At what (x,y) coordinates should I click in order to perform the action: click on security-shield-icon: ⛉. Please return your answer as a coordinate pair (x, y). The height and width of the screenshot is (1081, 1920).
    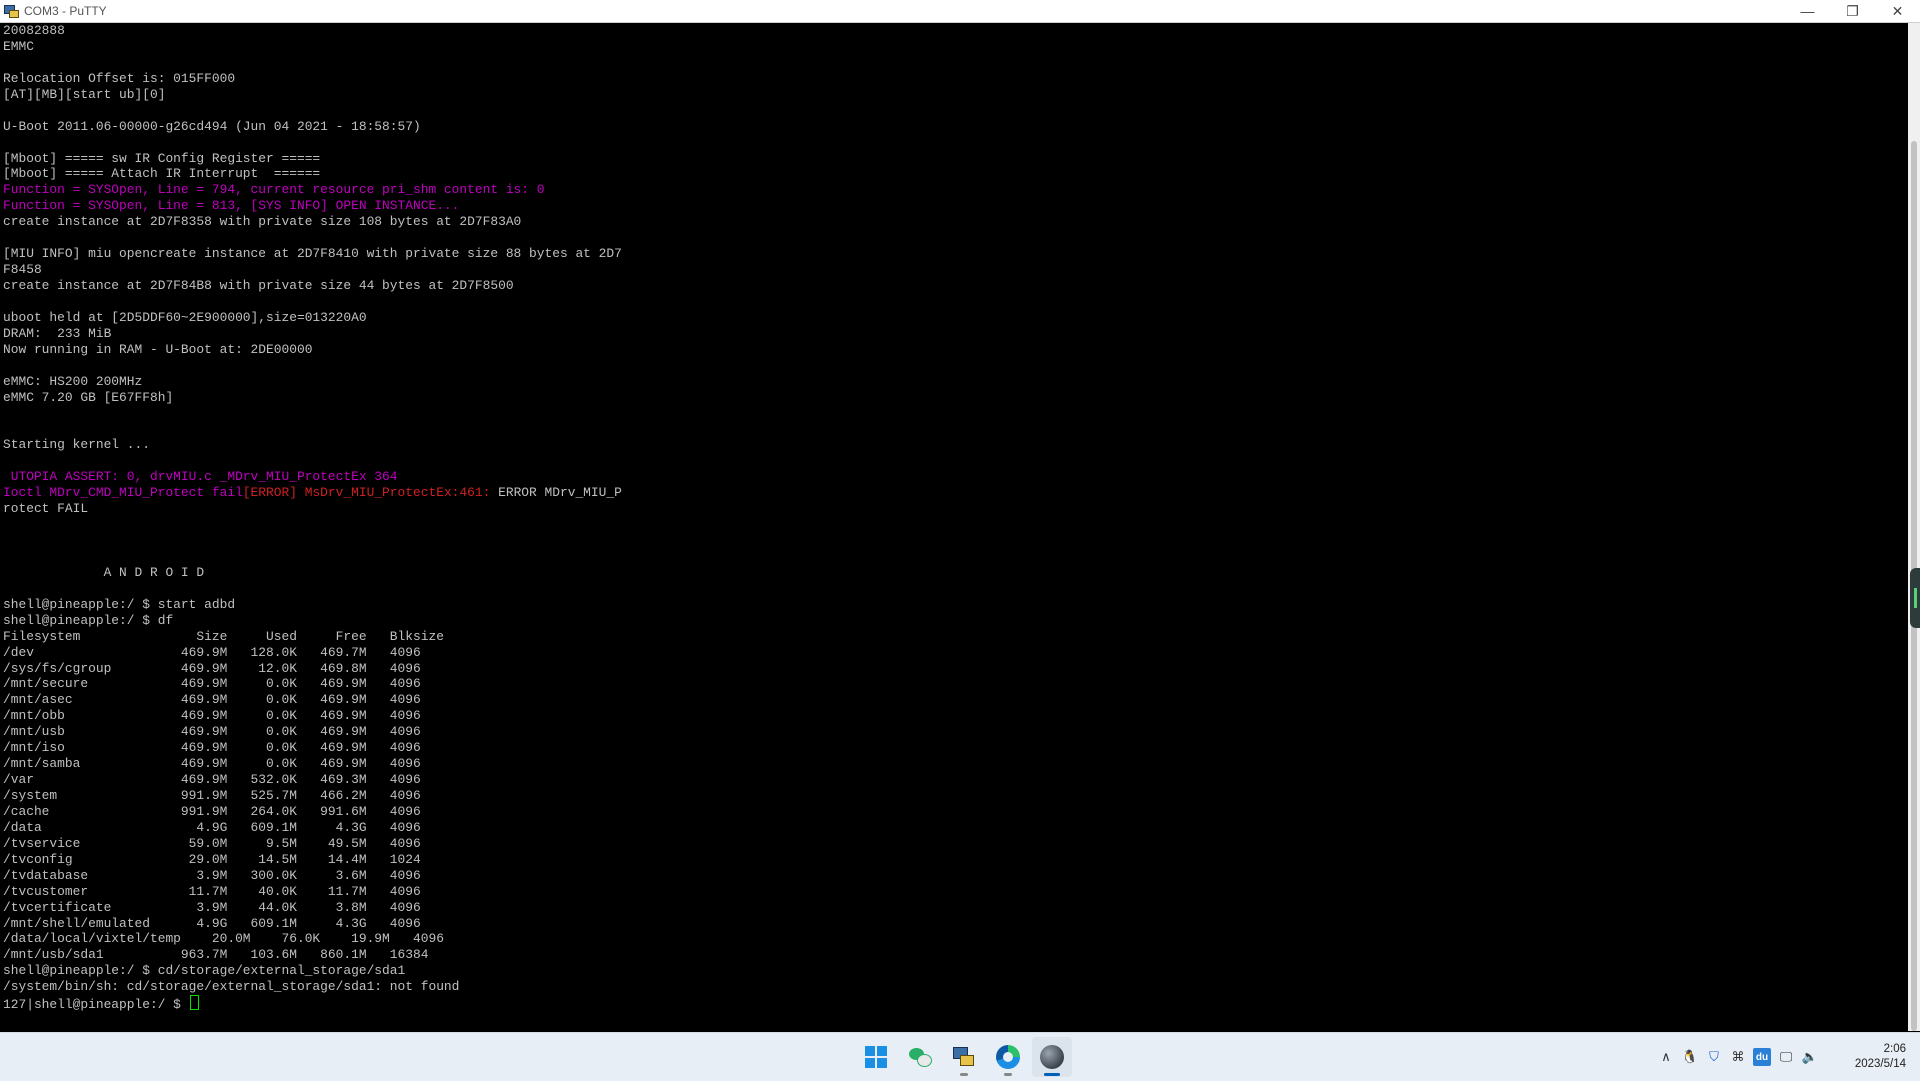
    Looking at the image, I should click on (1714, 1057).